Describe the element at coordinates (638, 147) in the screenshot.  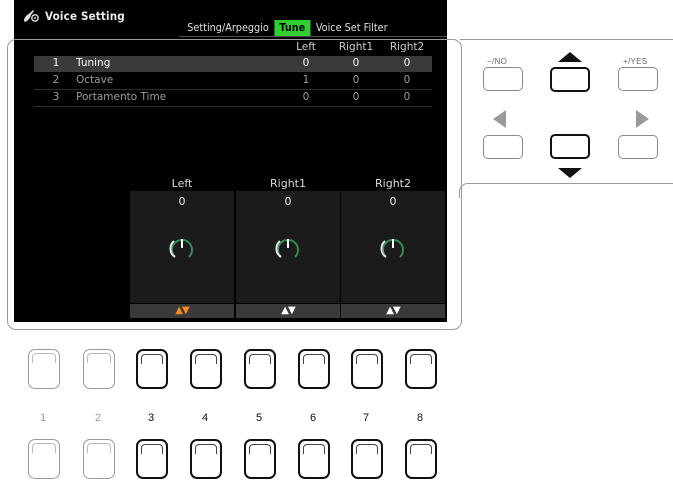
I see `right-button` at that location.